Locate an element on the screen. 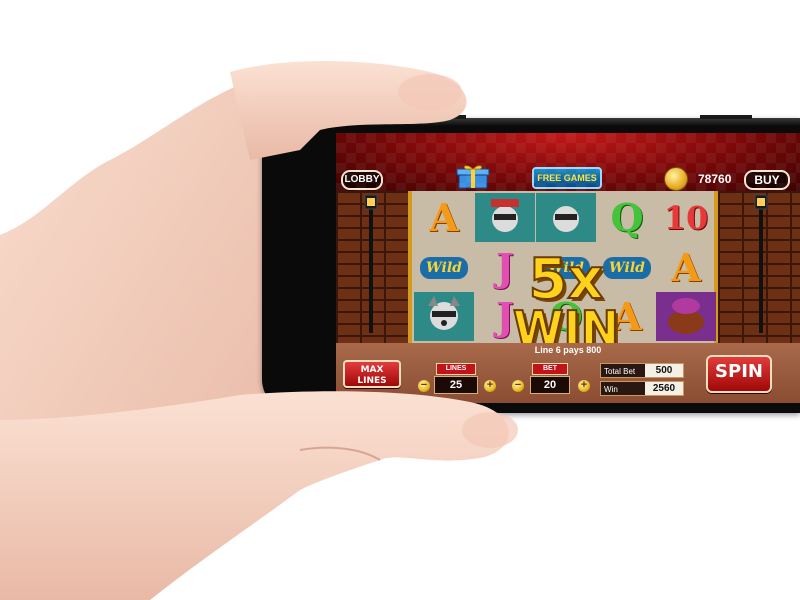  win-value: 2560 is located at coordinates (664, 388).